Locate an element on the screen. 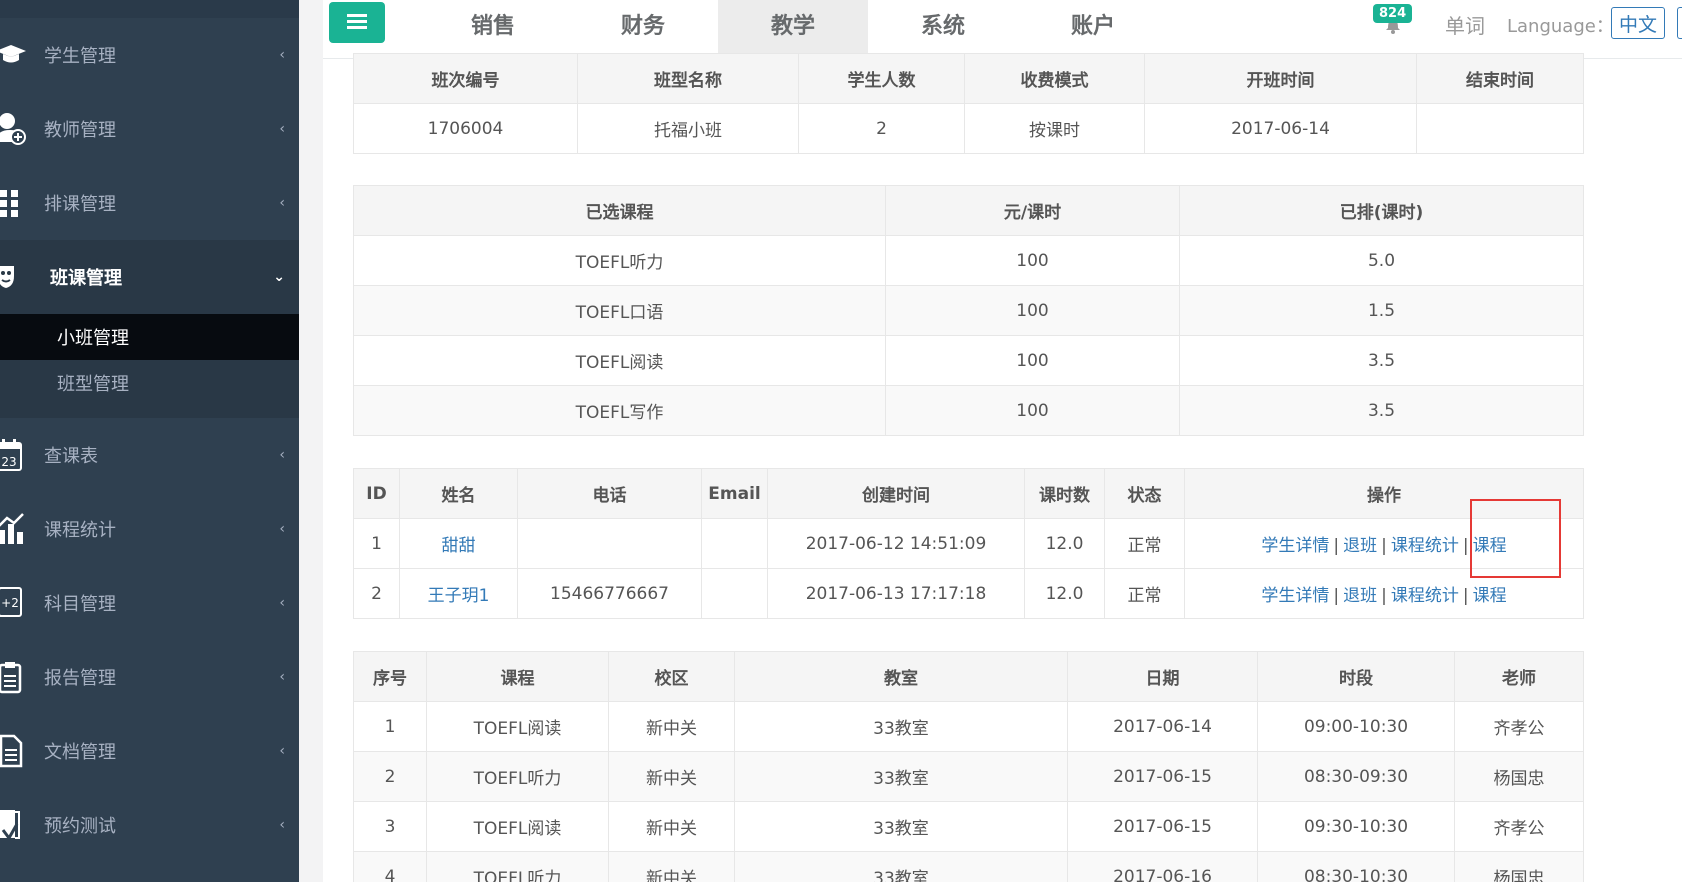  sidebar-item-documents: 文档管理 ‹ is located at coordinates (149, 751).